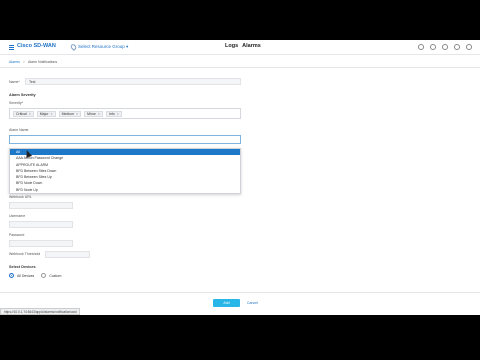 Image resolution: width=480 pixels, height=360 pixels. Describe the element at coordinates (41, 224) in the screenshot. I see `username-input` at that location.